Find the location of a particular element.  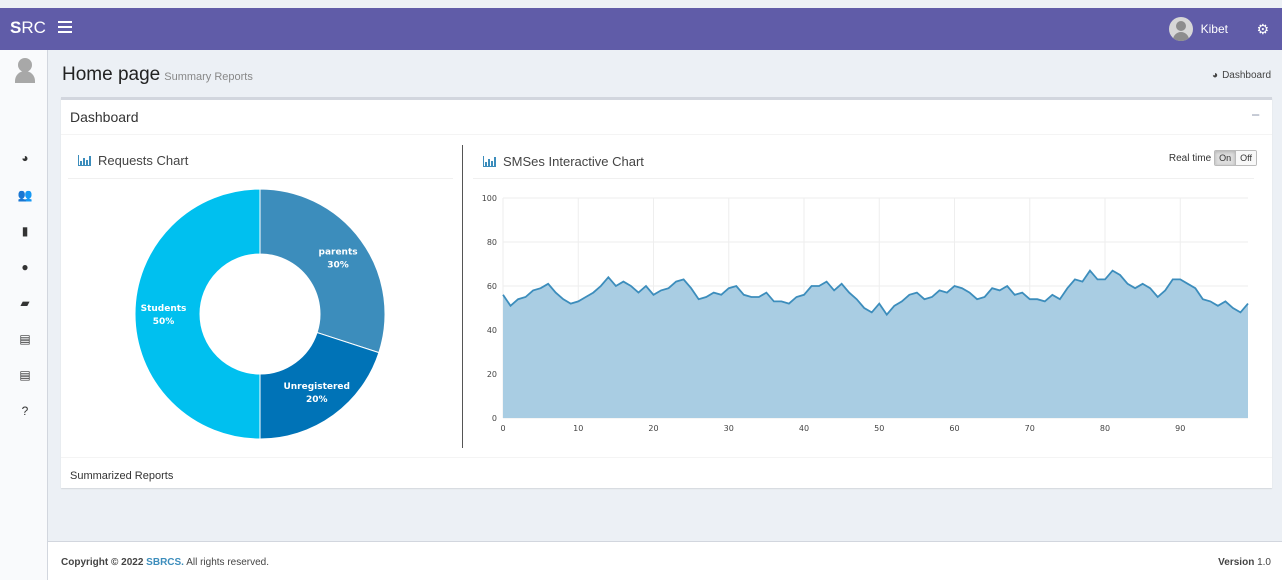

user-menu: Kibet is located at coordinates (1198, 29).